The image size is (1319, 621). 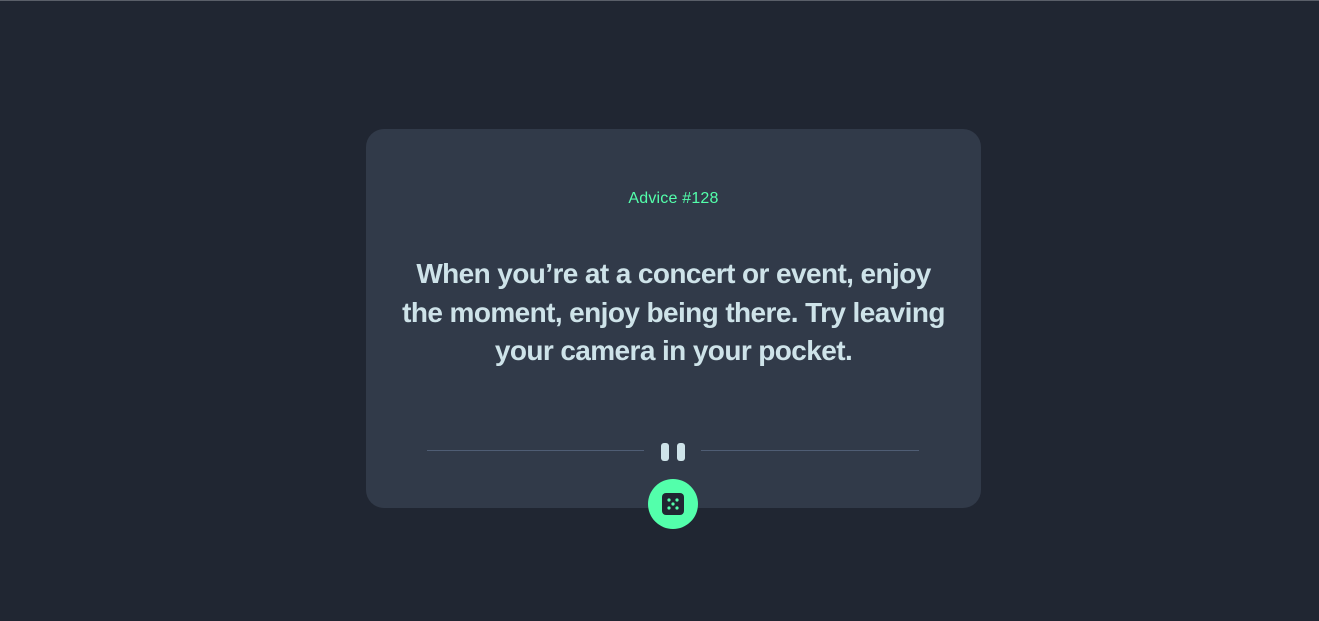 I want to click on advice-number: Advice #128, so click(x=673, y=198).